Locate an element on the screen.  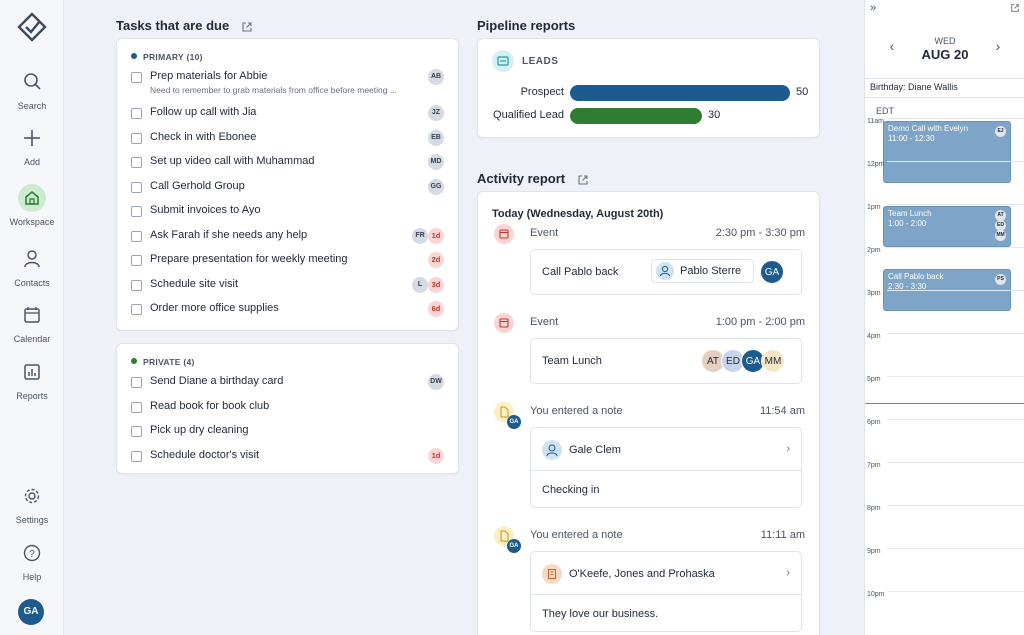
activity-event-card: Call Pablo back Pablo Sterre GA is located at coordinates (666, 272).